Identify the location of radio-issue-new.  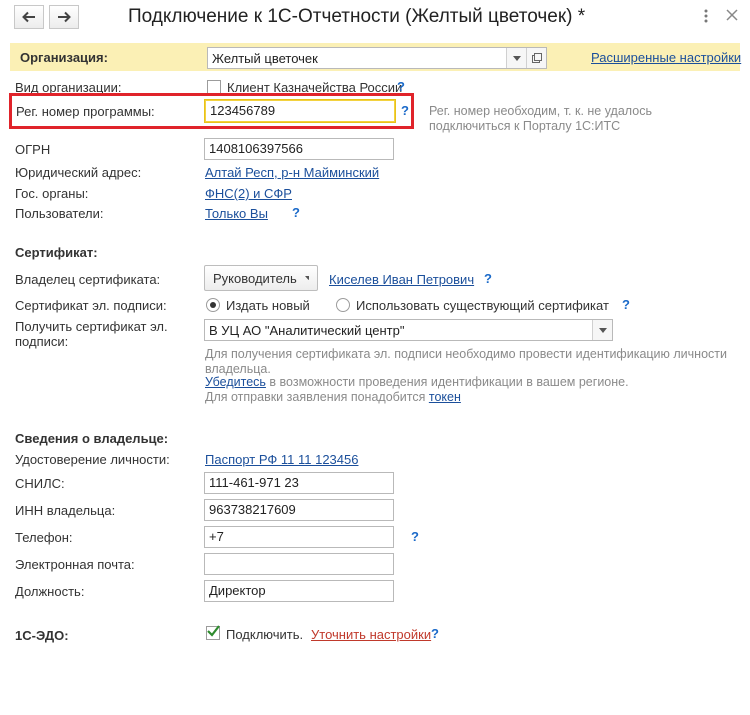
(213, 305).